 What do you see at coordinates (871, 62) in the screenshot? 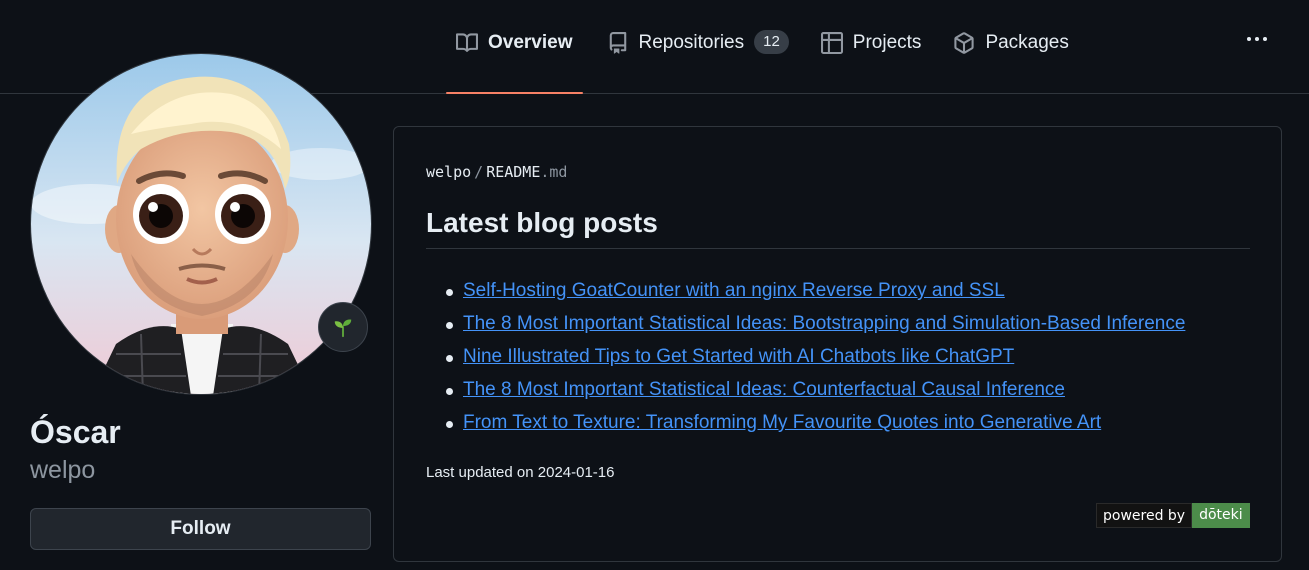
I see `tab-projects: Projects` at bounding box center [871, 62].